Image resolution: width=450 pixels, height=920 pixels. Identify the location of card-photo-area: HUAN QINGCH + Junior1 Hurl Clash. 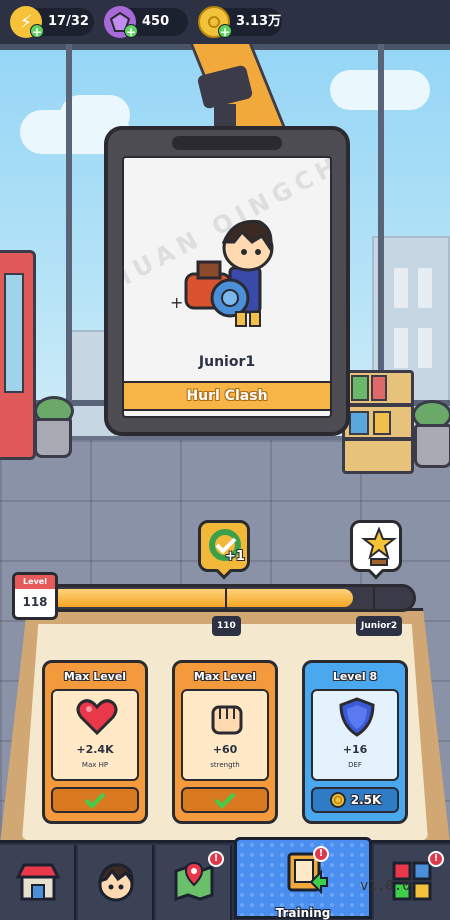
(227, 287).